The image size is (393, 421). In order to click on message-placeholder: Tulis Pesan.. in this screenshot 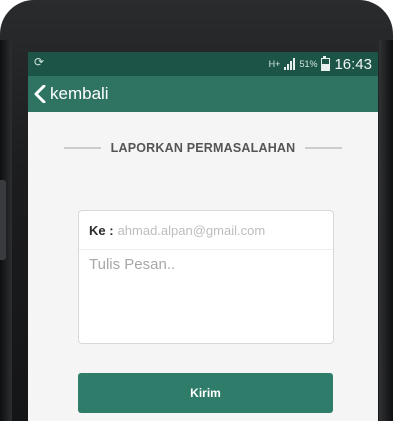, I will do `click(132, 264)`.